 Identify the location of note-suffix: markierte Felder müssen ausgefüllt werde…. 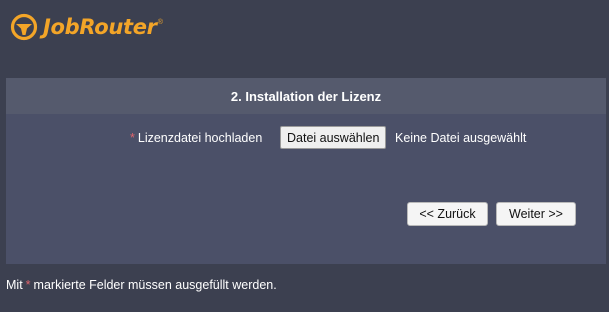
(155, 285).